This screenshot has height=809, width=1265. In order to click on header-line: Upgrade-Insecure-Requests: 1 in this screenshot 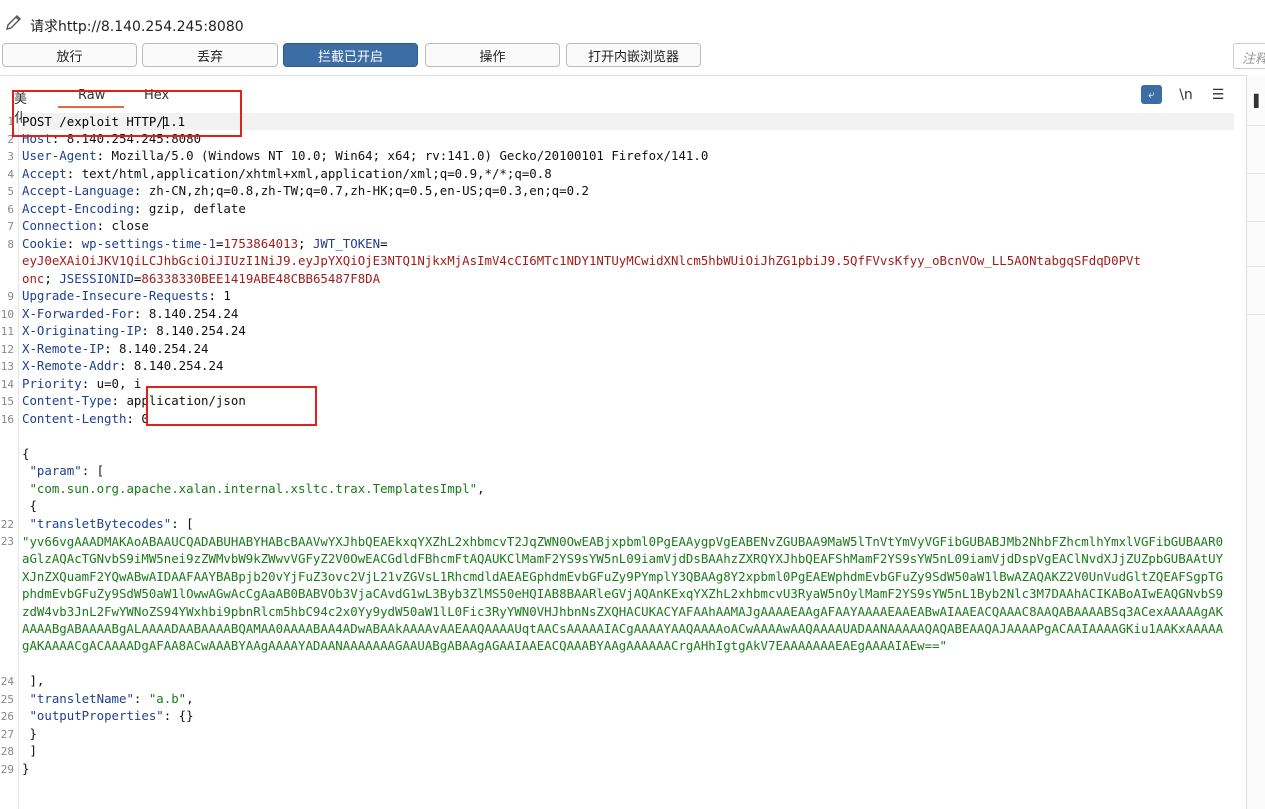, I will do `click(126, 295)`.